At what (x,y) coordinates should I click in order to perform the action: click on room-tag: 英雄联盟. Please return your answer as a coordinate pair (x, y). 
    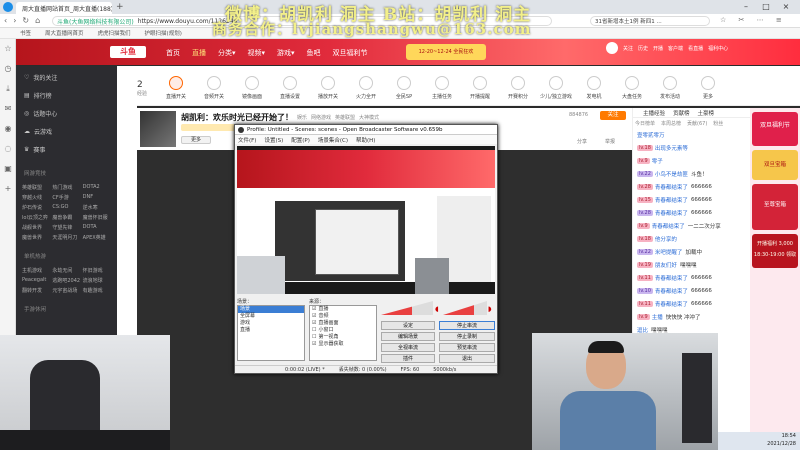
    Looking at the image, I should click on (345, 117).